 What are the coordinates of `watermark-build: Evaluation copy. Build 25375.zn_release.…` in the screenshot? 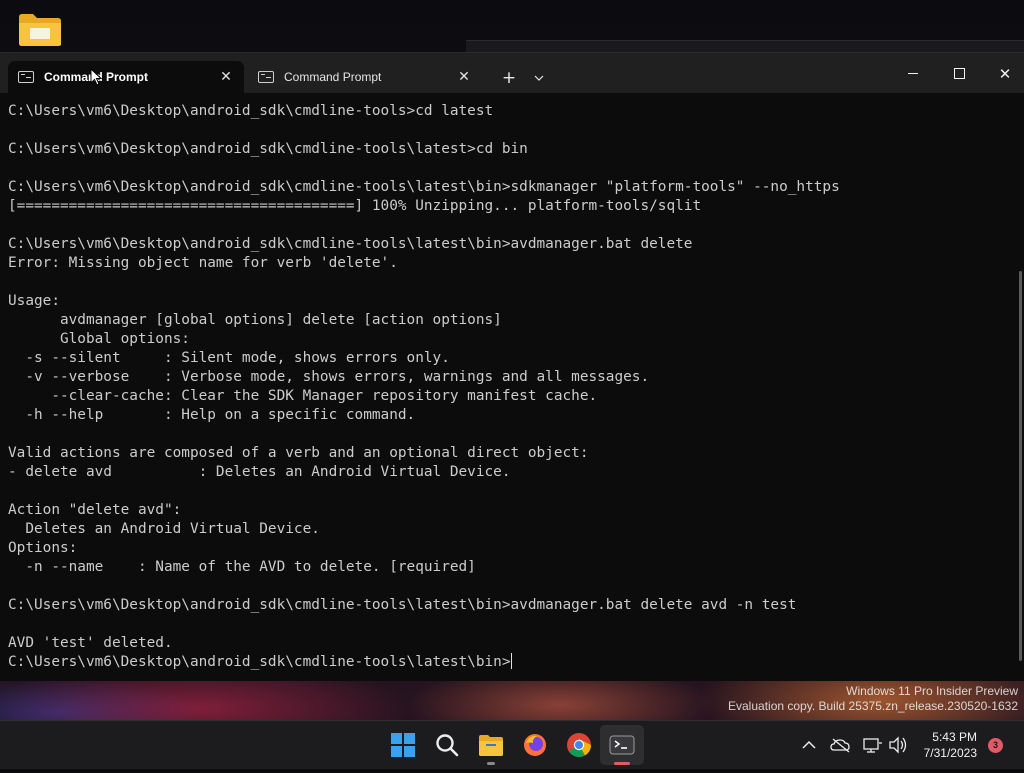 It's located at (873, 706).